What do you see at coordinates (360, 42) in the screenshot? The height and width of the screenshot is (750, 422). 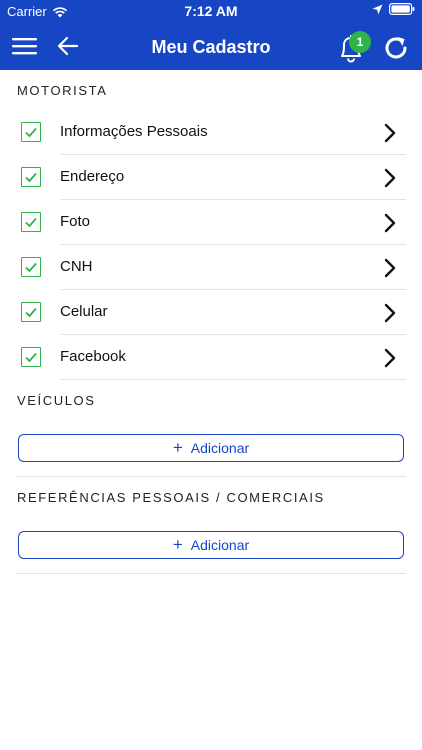 I see `notification-badge: 1` at bounding box center [360, 42].